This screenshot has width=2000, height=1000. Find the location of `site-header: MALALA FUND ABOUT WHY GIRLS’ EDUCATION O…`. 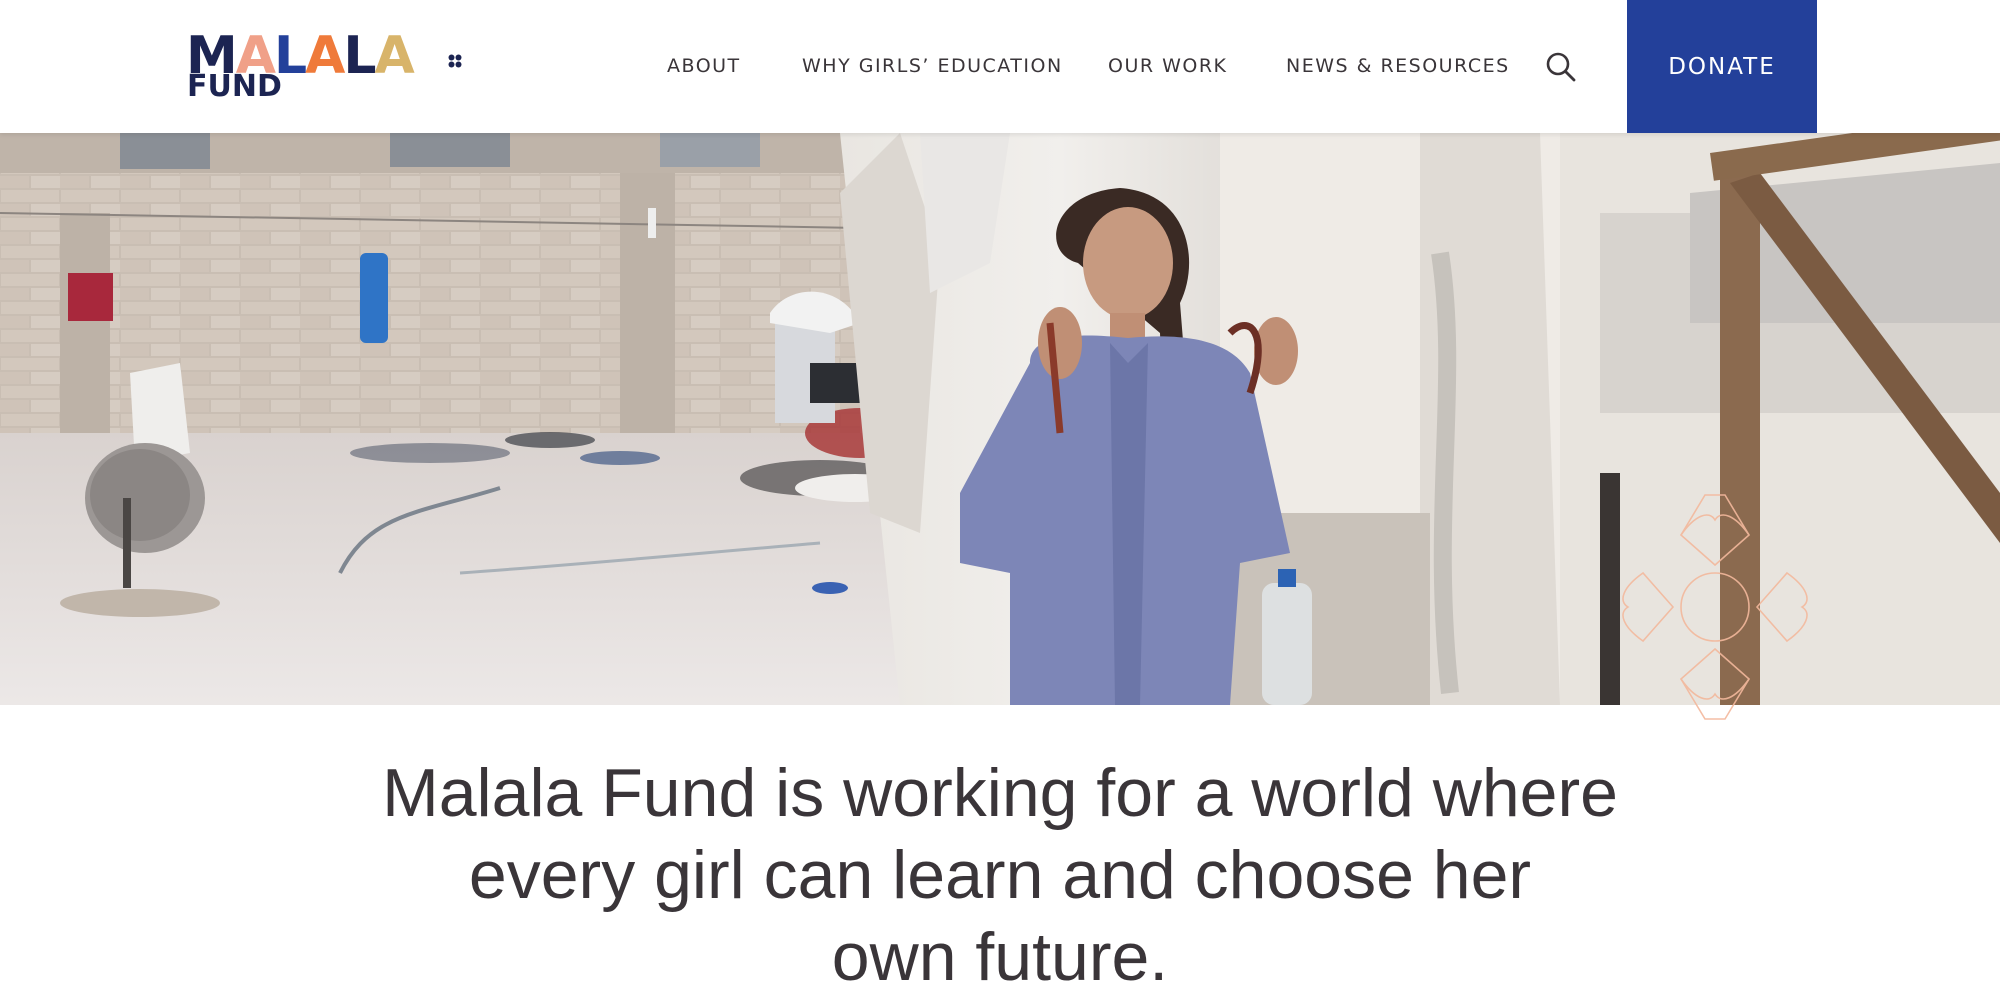

site-header: MALALA FUND ABOUT WHY GIRLS’ EDUCATION O… is located at coordinates (1000, 66).